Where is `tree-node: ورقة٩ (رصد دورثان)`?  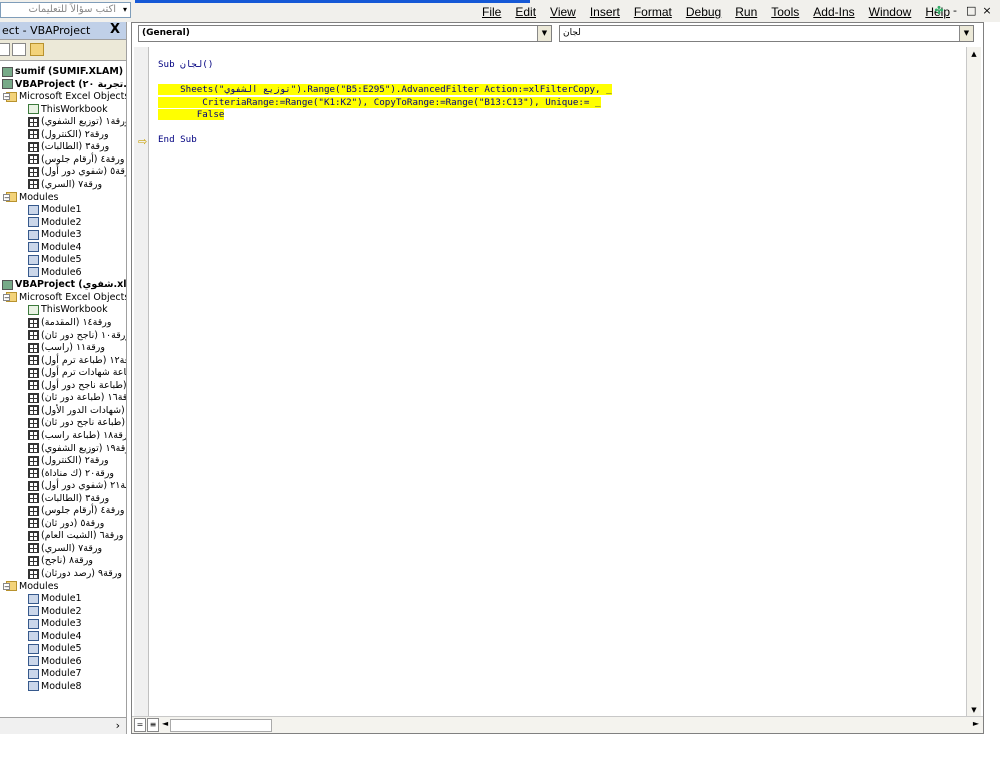
tree-node: ورقة٩ (رصد دورثان) is located at coordinates (75, 574).